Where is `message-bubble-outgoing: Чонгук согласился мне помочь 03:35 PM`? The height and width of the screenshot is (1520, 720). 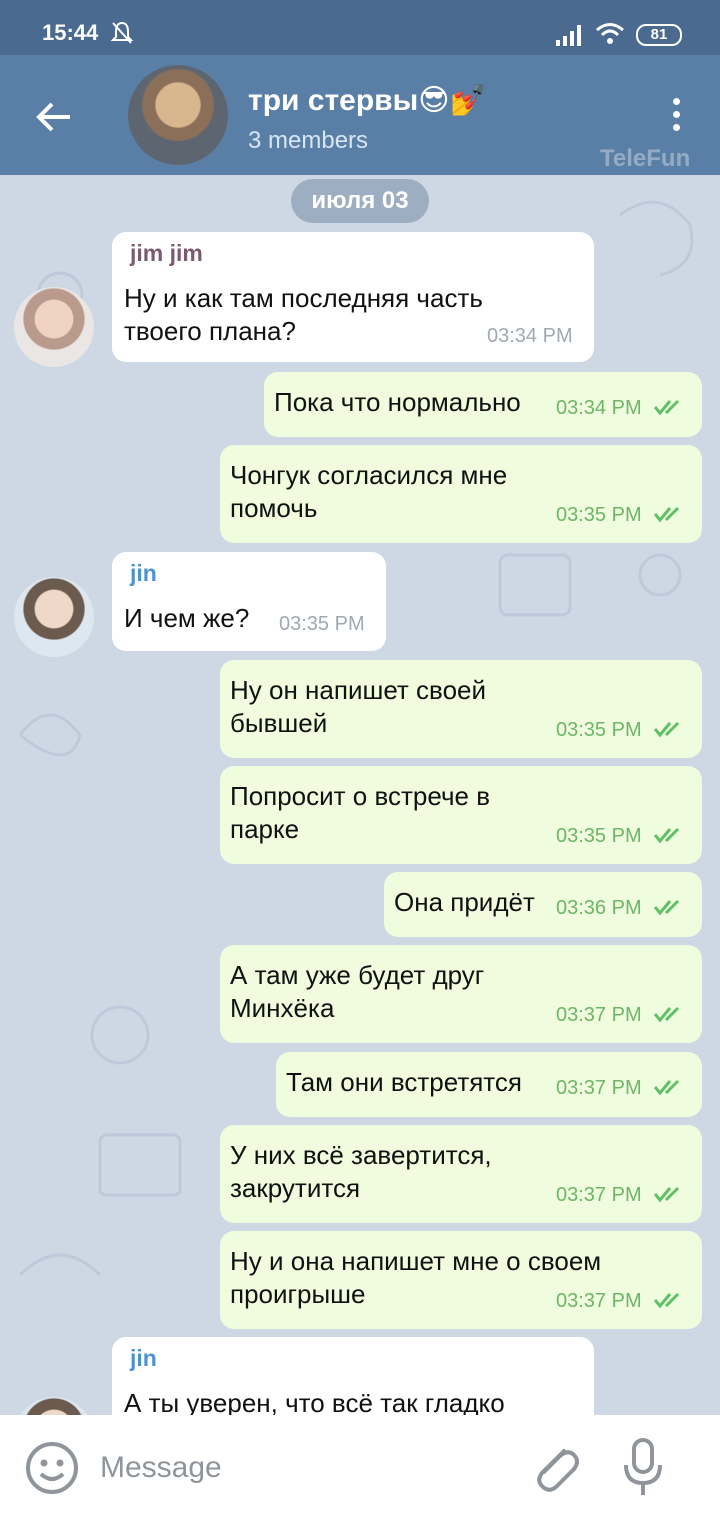
message-bubble-outgoing: Чонгук согласился мне помочь 03:35 PM is located at coordinates (461, 494).